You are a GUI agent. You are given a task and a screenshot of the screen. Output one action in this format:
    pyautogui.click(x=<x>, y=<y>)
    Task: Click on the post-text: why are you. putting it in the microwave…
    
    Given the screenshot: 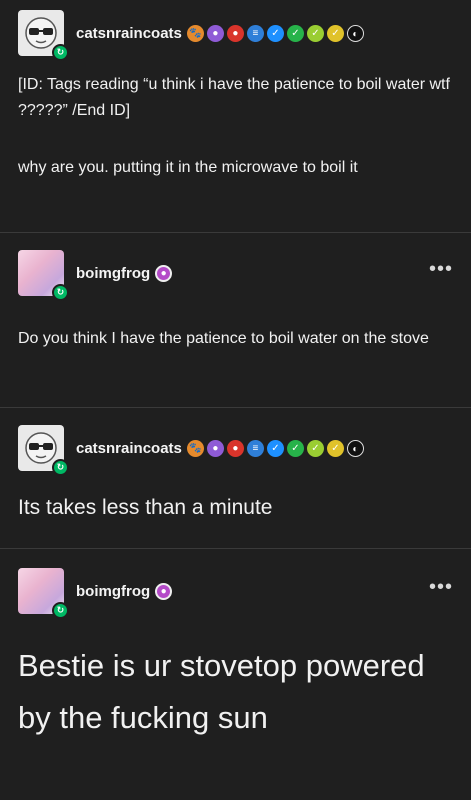 What is the action you would take?
    pyautogui.click(x=188, y=167)
    